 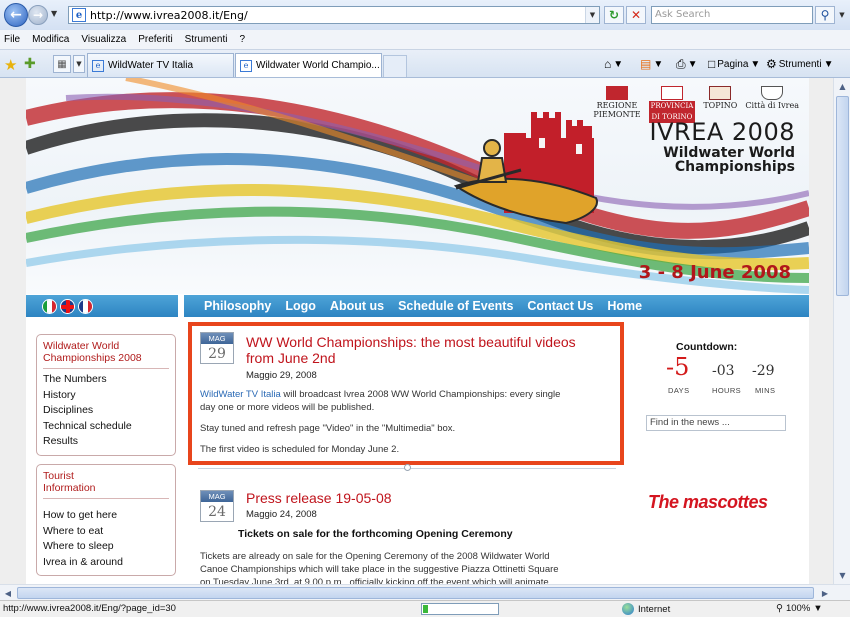 I want to click on vertical-scrollbar: ▲ ▼, so click(x=841, y=331).